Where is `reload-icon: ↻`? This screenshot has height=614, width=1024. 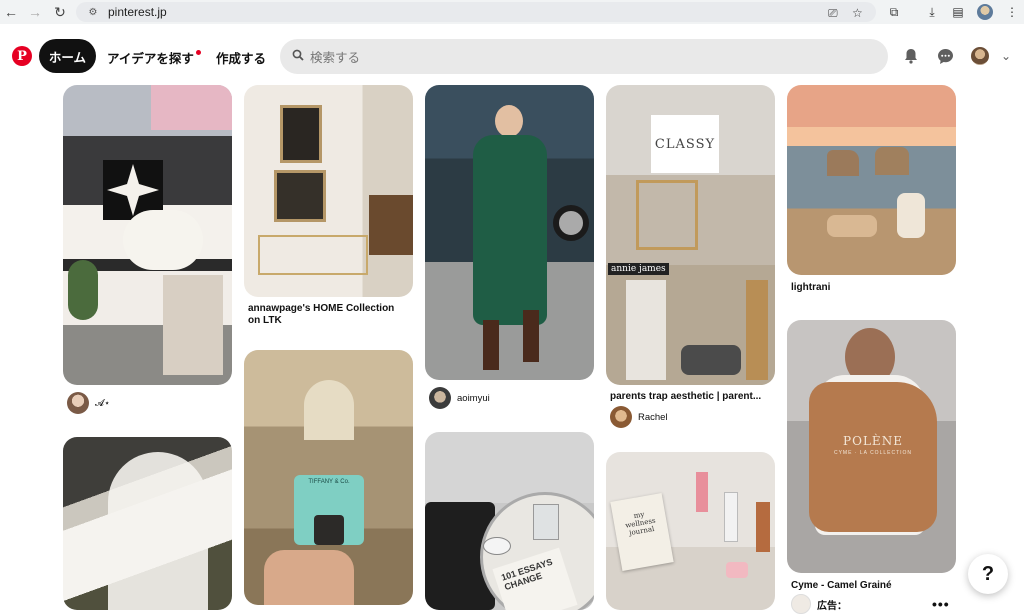
reload-icon: ↻ is located at coordinates (60, 12).